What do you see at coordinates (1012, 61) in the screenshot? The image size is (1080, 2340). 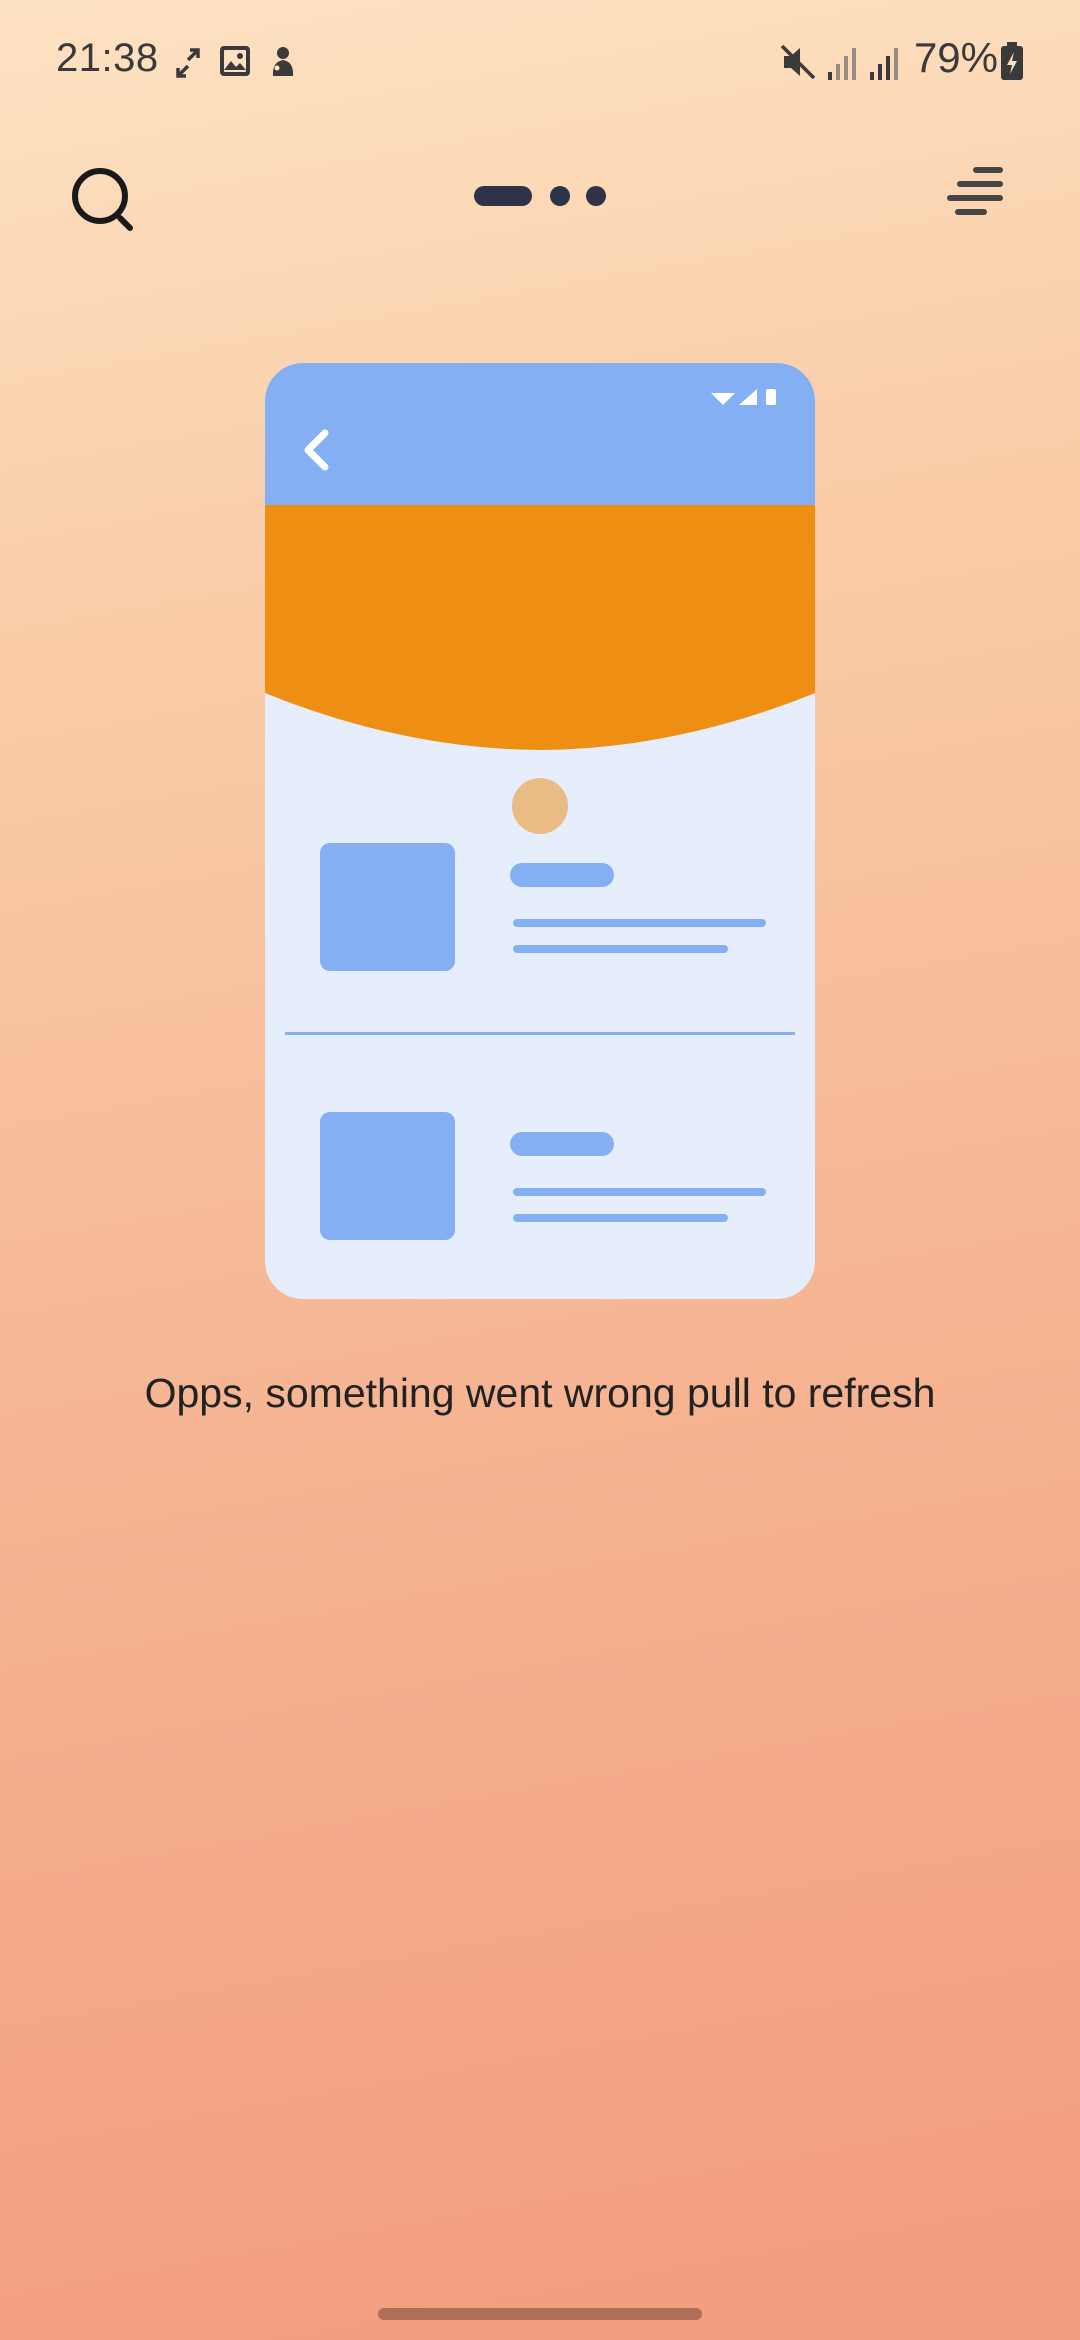 I see `battery-charging-icon` at bounding box center [1012, 61].